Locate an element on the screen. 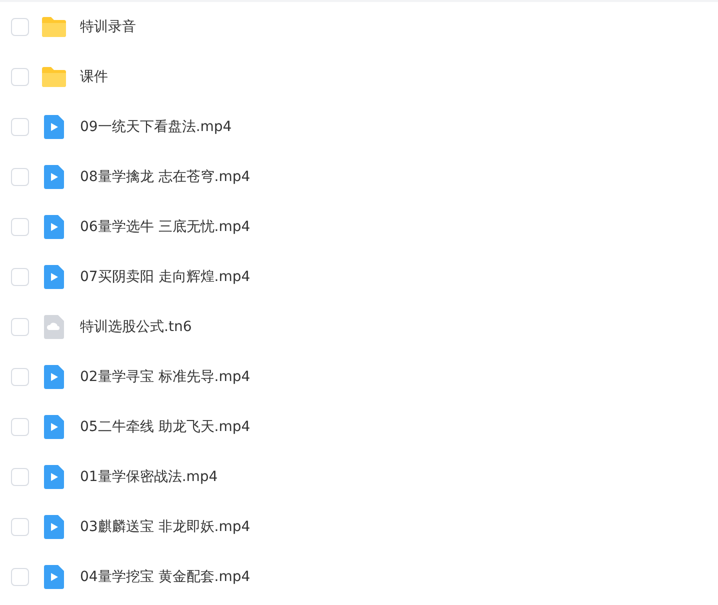 Image resolution: width=718 pixels, height=605 pixels. file-name: 07买阴卖阳 走向辉煌.mp4 is located at coordinates (165, 277).